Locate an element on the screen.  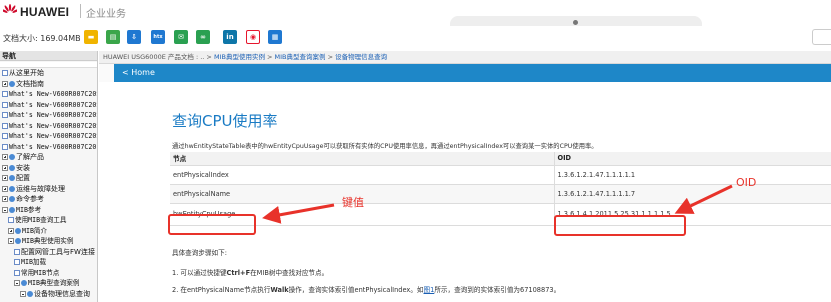
linkedin-icon: in is located at coordinates (230, 37).